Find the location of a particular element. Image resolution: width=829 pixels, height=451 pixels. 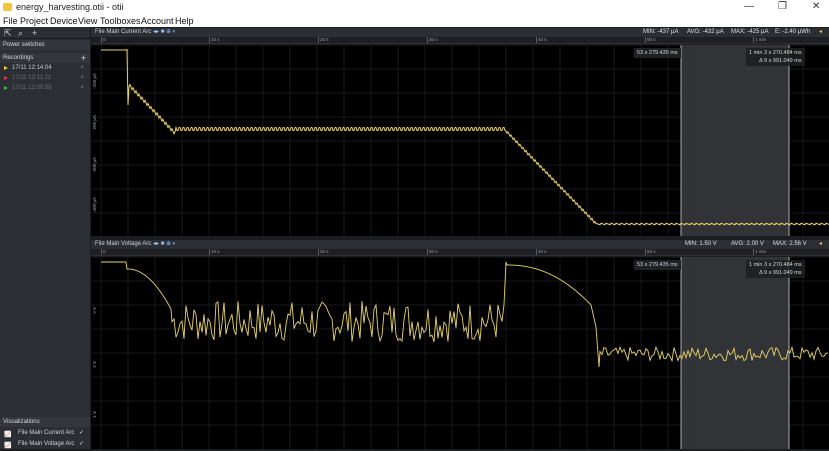

chart-line-icon: 📈 is located at coordinates (8, 446).